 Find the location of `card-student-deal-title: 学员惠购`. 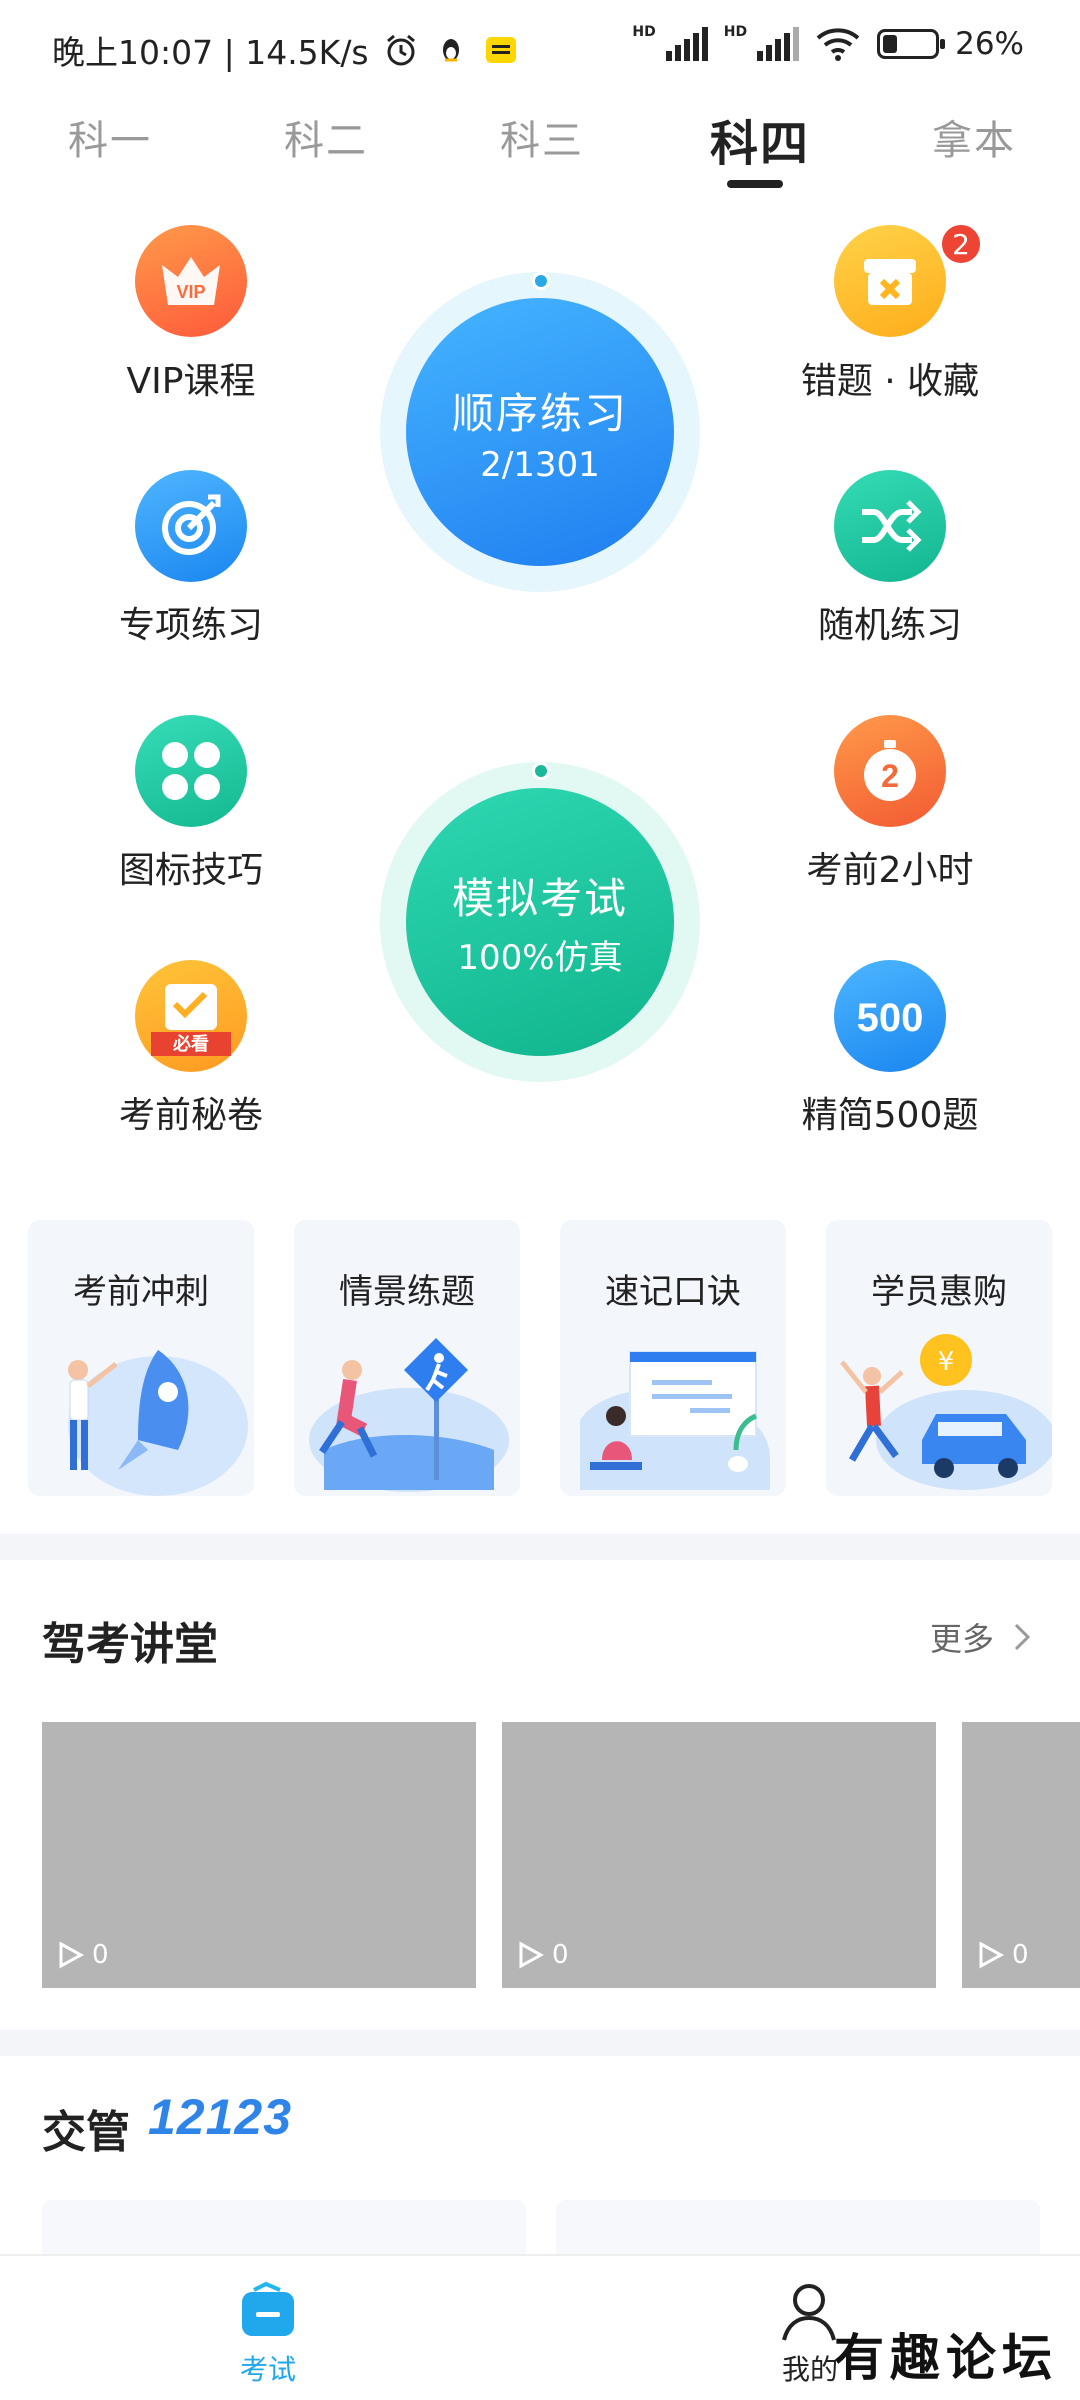

card-student-deal-title: 学员惠购 is located at coordinates (939, 1292).